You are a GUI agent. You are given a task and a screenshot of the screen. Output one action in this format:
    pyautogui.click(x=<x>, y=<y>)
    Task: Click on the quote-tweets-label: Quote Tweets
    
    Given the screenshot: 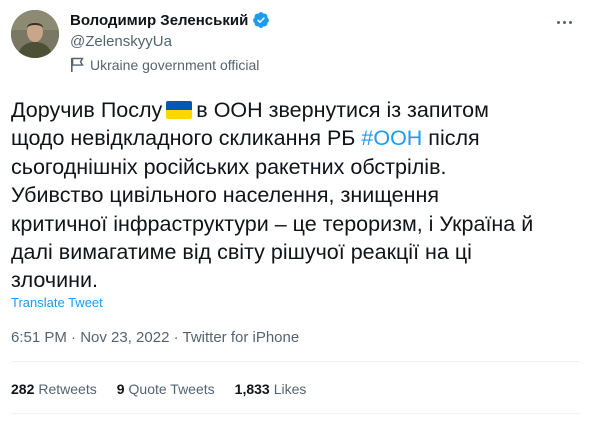 What is the action you would take?
    pyautogui.click(x=171, y=389)
    